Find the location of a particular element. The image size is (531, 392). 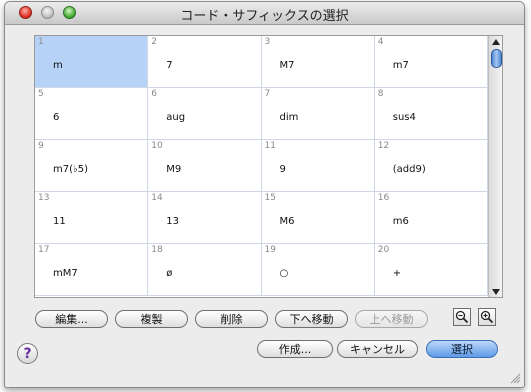

suffix-cell-label: m7(♭5) is located at coordinates (70, 169).